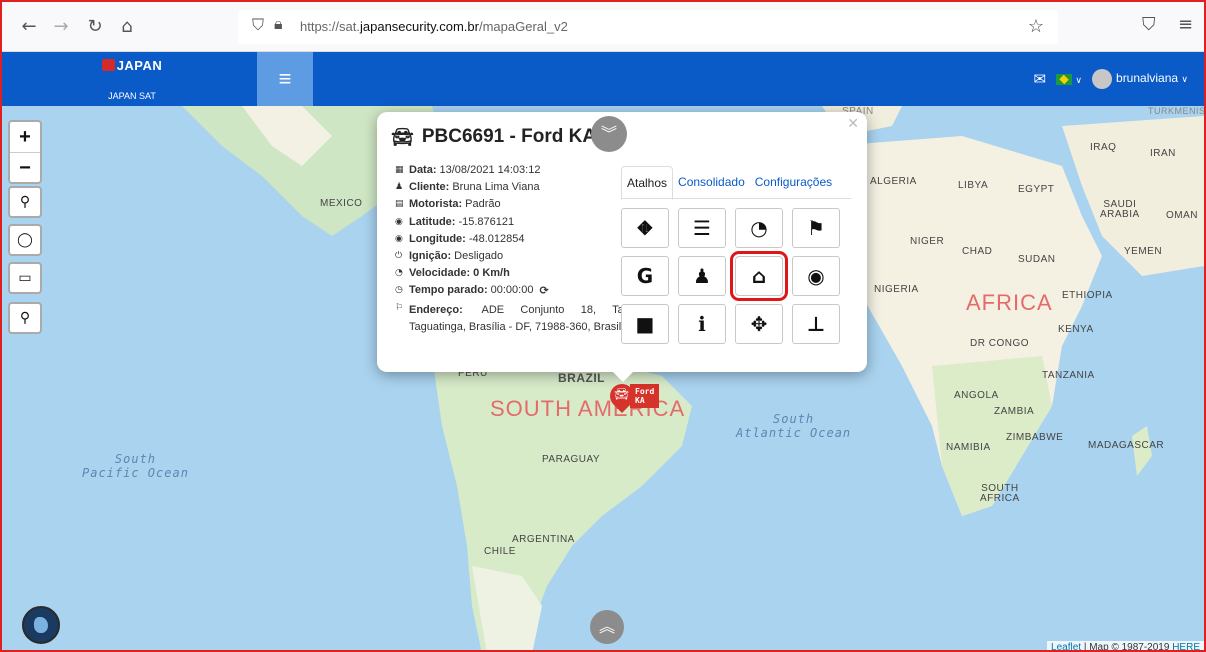 This screenshot has height=652, width=1206. What do you see at coordinates (647, 183) in the screenshot?
I see `tab-atalhos: Atalhos` at bounding box center [647, 183].